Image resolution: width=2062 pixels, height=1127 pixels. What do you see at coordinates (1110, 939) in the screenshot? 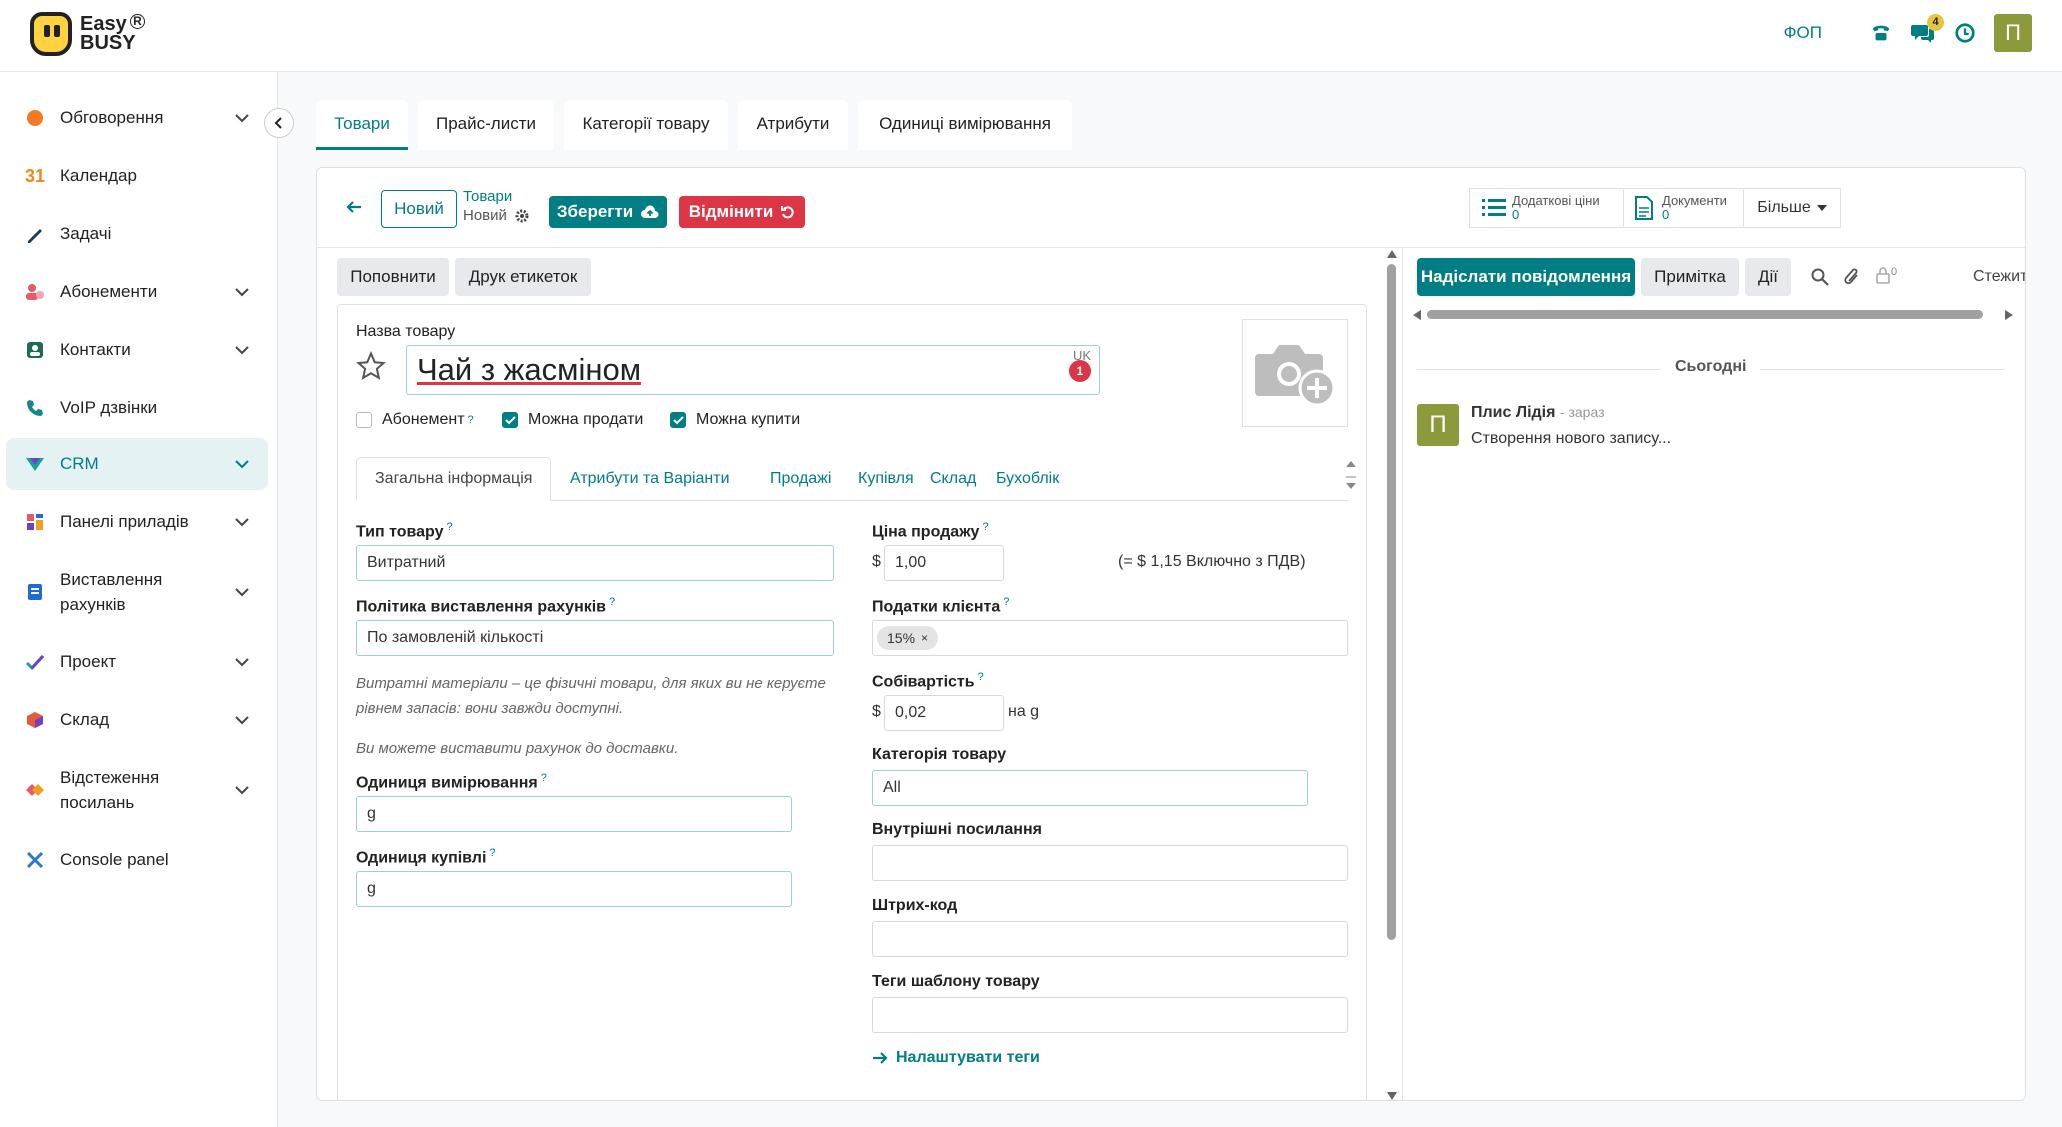
I see `barcode-input` at bounding box center [1110, 939].